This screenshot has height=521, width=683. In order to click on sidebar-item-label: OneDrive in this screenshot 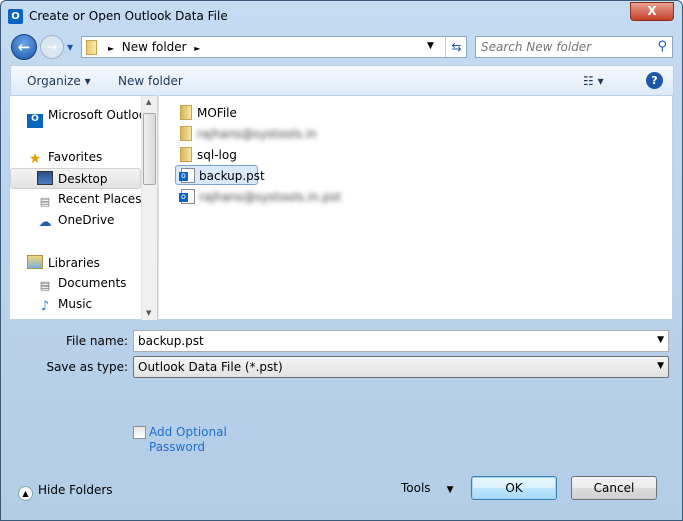, I will do `click(86, 220)`.